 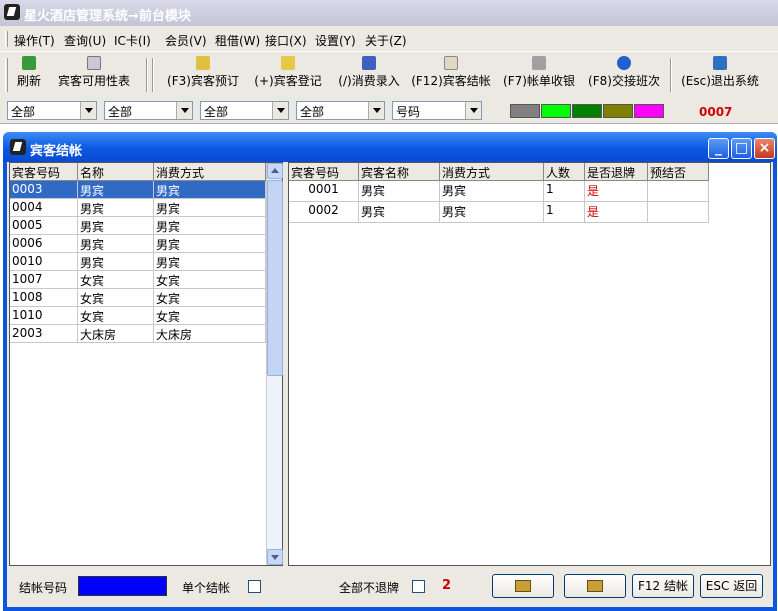 I want to click on shift-button: (F8)交接班次, so click(x=624, y=76).